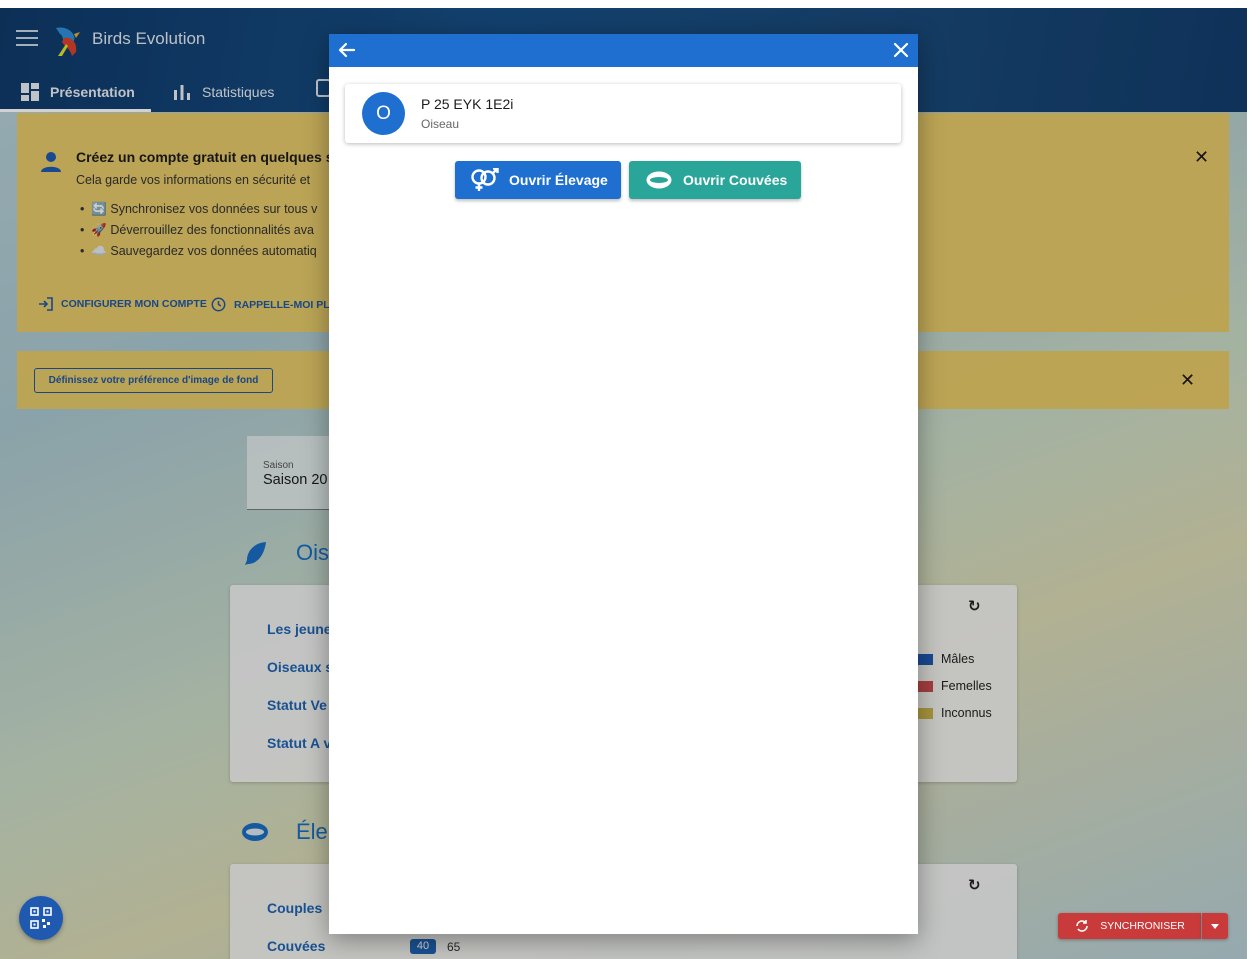 This screenshot has height=959, width=1250. I want to click on dialog-toolbar, so click(623, 50).